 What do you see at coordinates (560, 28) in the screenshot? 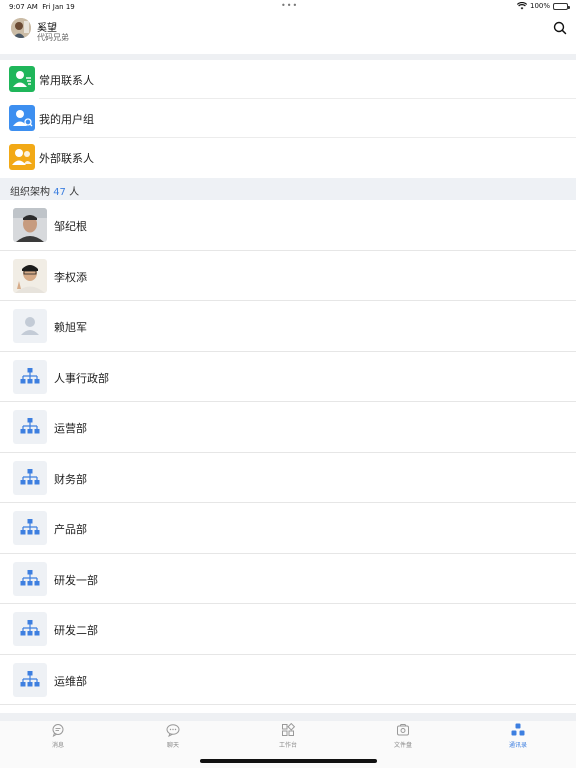
I see `search-icon` at bounding box center [560, 28].